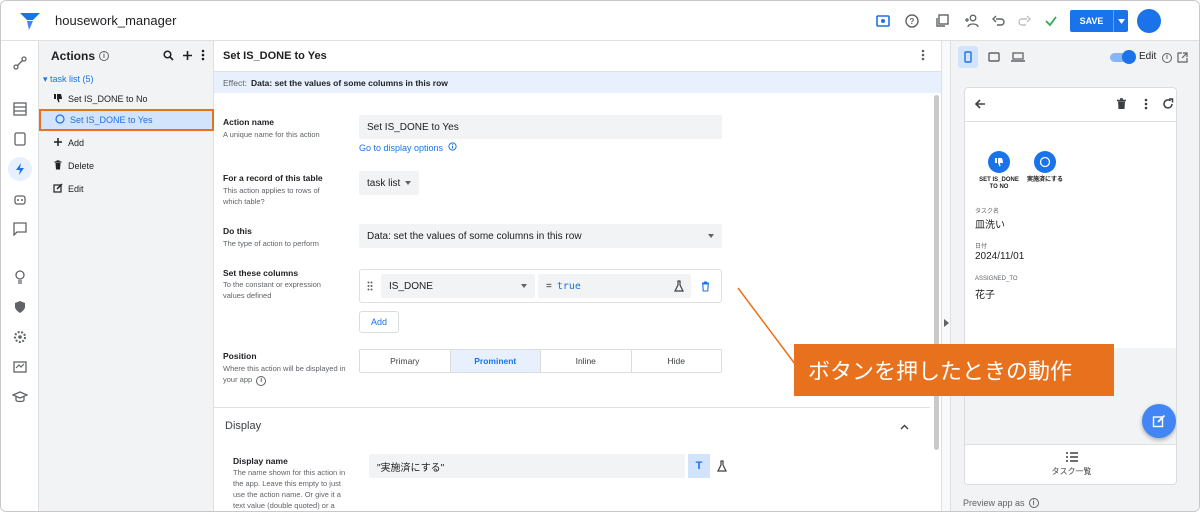 Image resolution: width=1200 pixels, height=512 pixels. What do you see at coordinates (20, 63) in the screenshot?
I see `routes-icon` at bounding box center [20, 63].